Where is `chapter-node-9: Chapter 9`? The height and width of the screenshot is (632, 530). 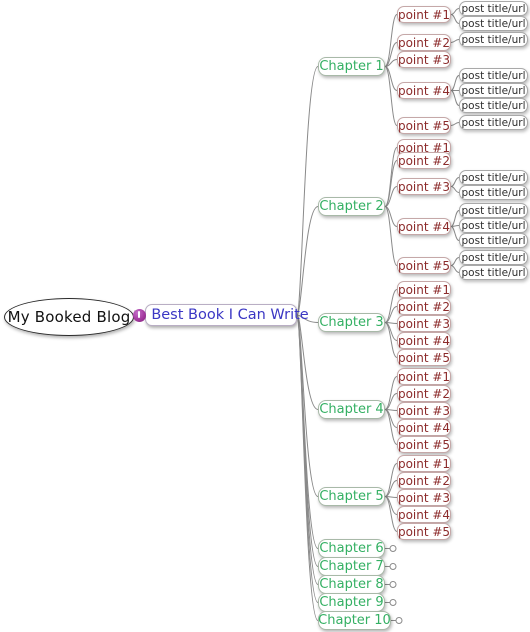
chapter-node-9: Chapter 9 is located at coordinates (351, 602).